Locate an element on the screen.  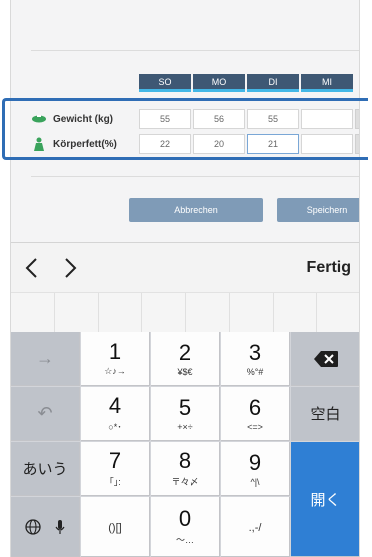
candidate-bar is located at coordinates (185, 312).